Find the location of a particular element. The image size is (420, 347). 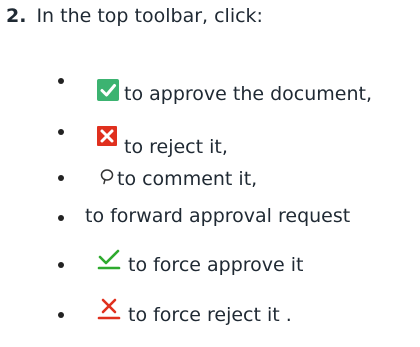

comment-bubble-icon is located at coordinates (107, 179).